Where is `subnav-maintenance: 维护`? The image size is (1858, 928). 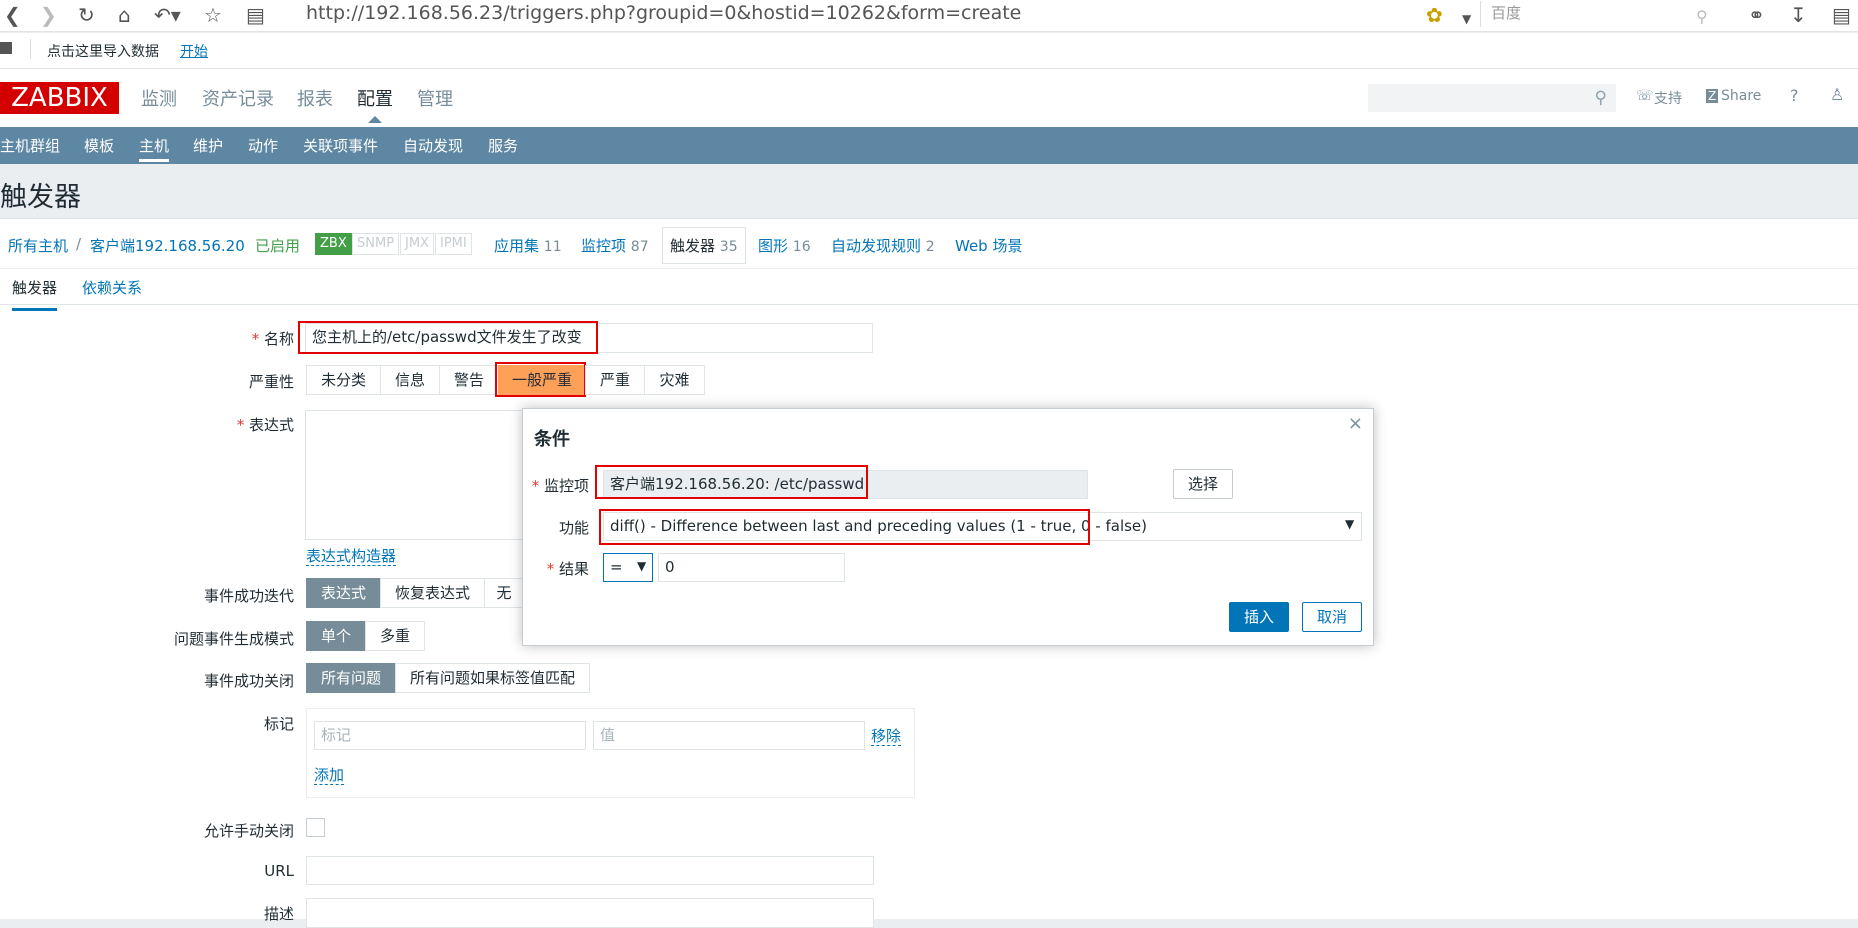
subnav-maintenance: 维护 is located at coordinates (208, 145).